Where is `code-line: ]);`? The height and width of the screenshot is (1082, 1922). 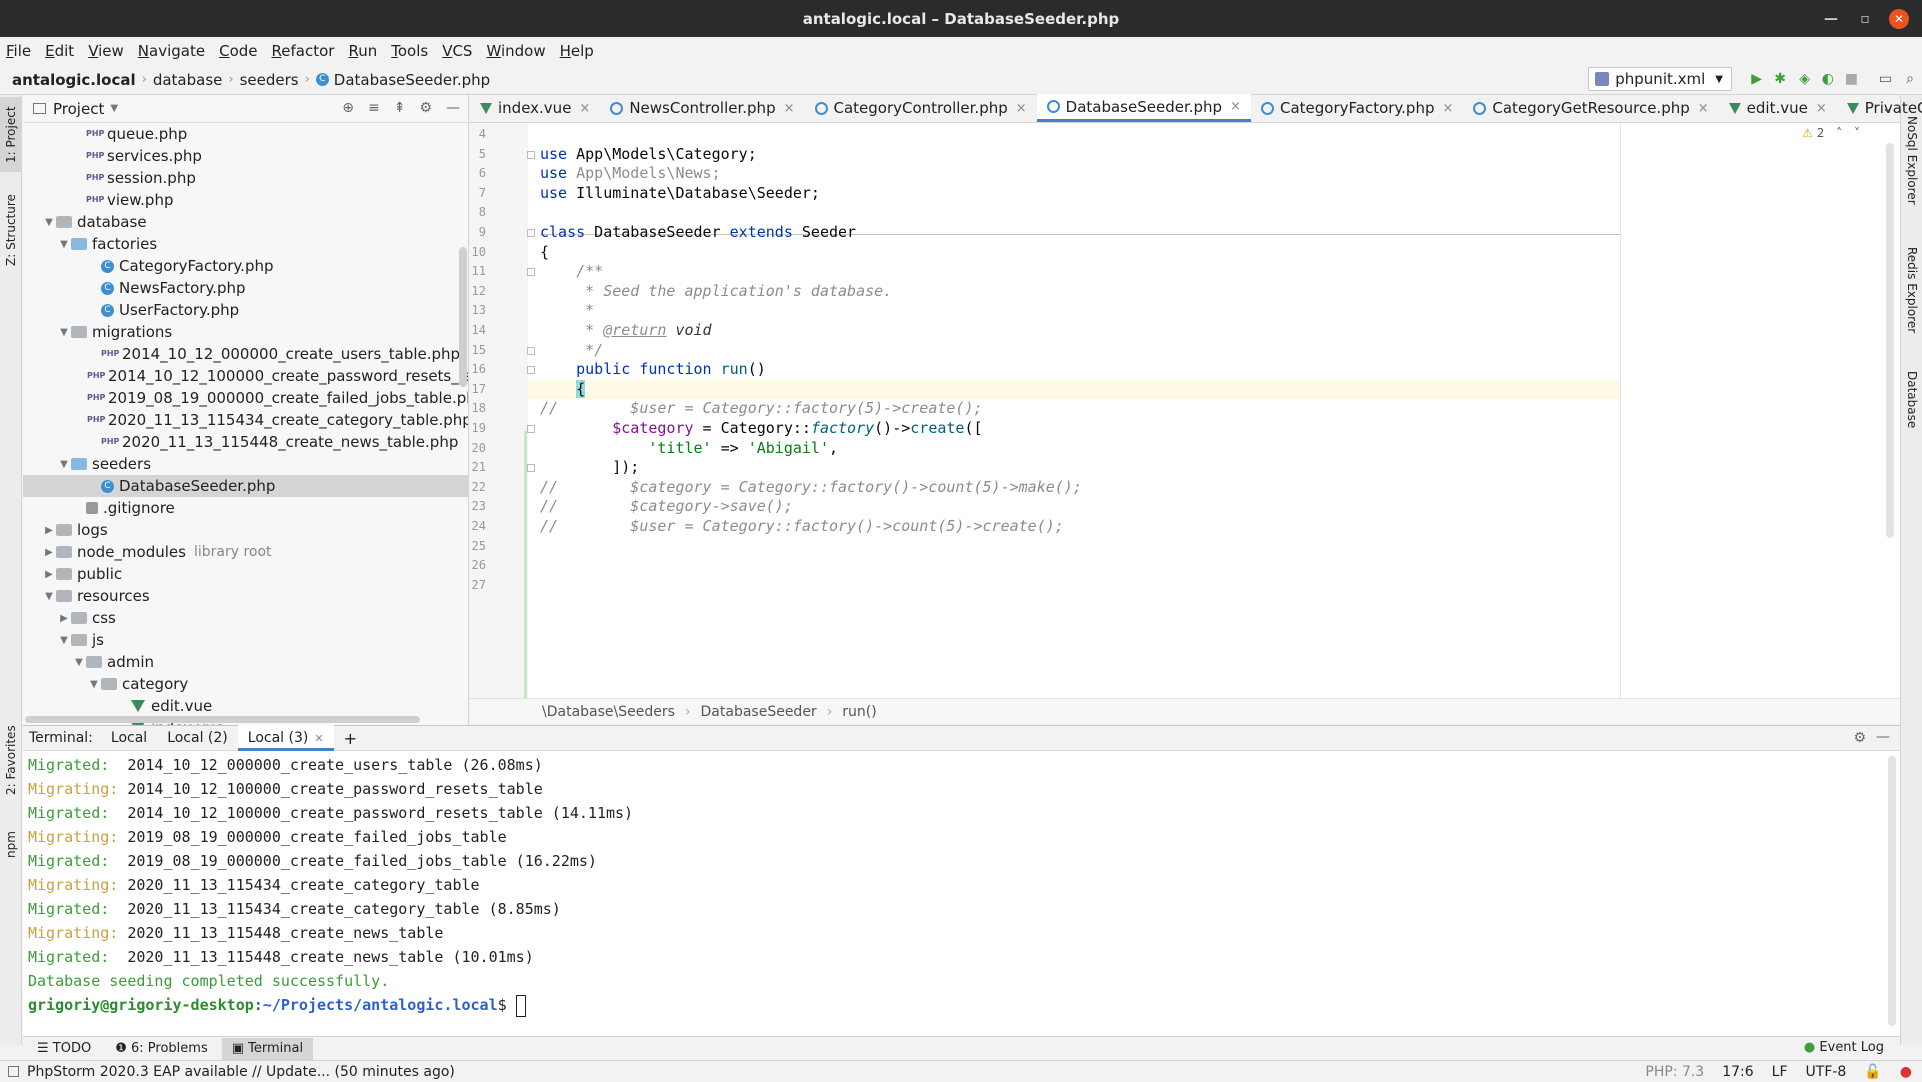
code-line: ]); is located at coordinates (589, 468).